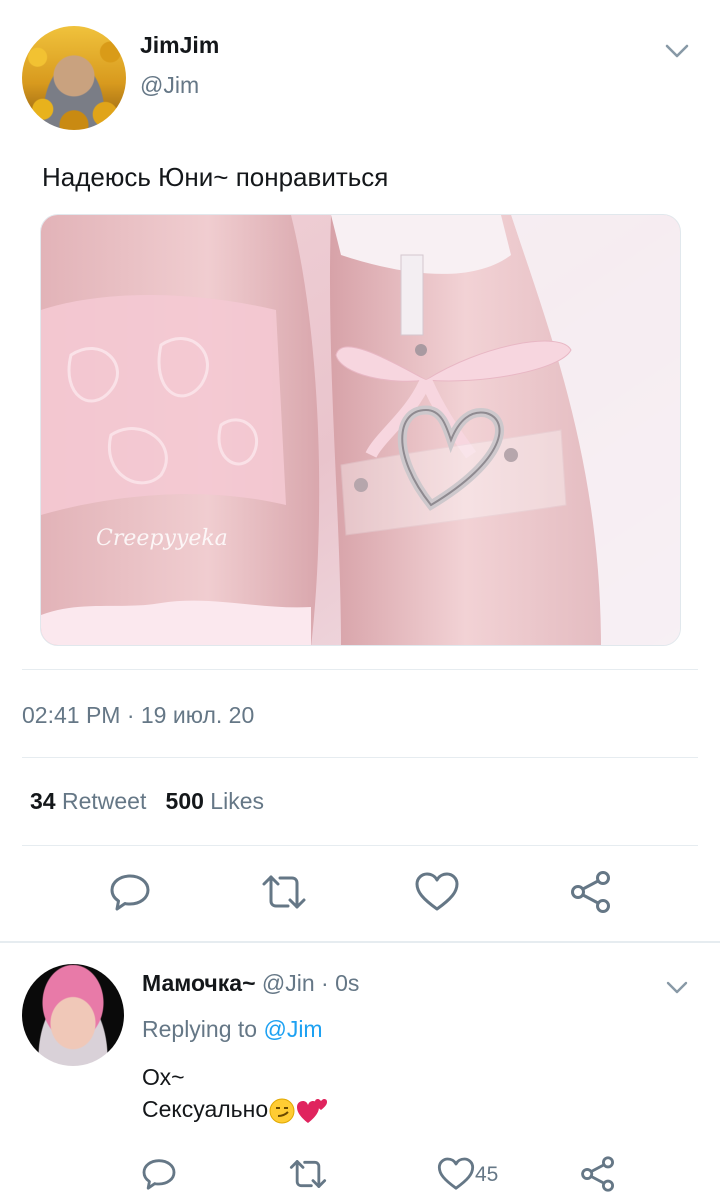 This screenshot has height=1198, width=720. I want to click on reply-text: Сексуально, so click(205, 1109).